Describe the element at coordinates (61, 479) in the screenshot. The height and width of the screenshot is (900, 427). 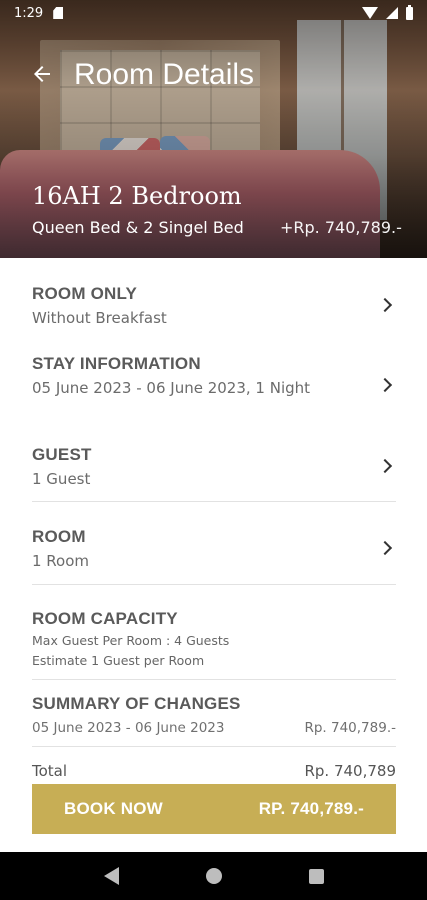
I see `guest-value: 1 Guest` at that location.